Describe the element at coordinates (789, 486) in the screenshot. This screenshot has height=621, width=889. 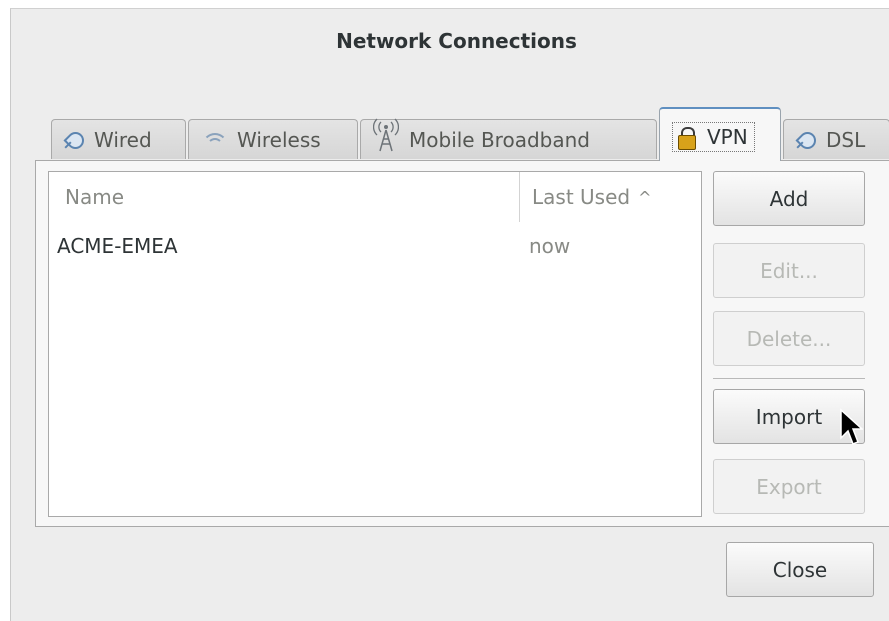
I see `export-button: Export` at that location.